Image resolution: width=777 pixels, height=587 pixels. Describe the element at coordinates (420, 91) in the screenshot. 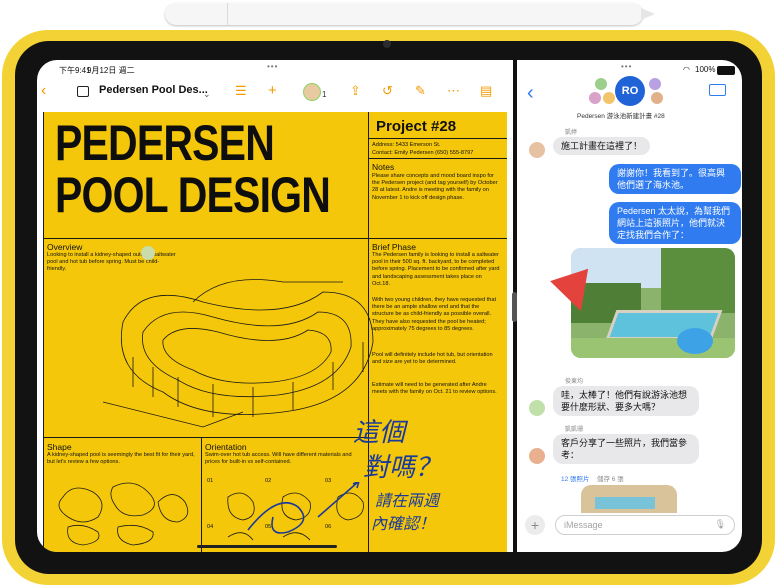

I see `pen-tool-icon: ✎` at that location.